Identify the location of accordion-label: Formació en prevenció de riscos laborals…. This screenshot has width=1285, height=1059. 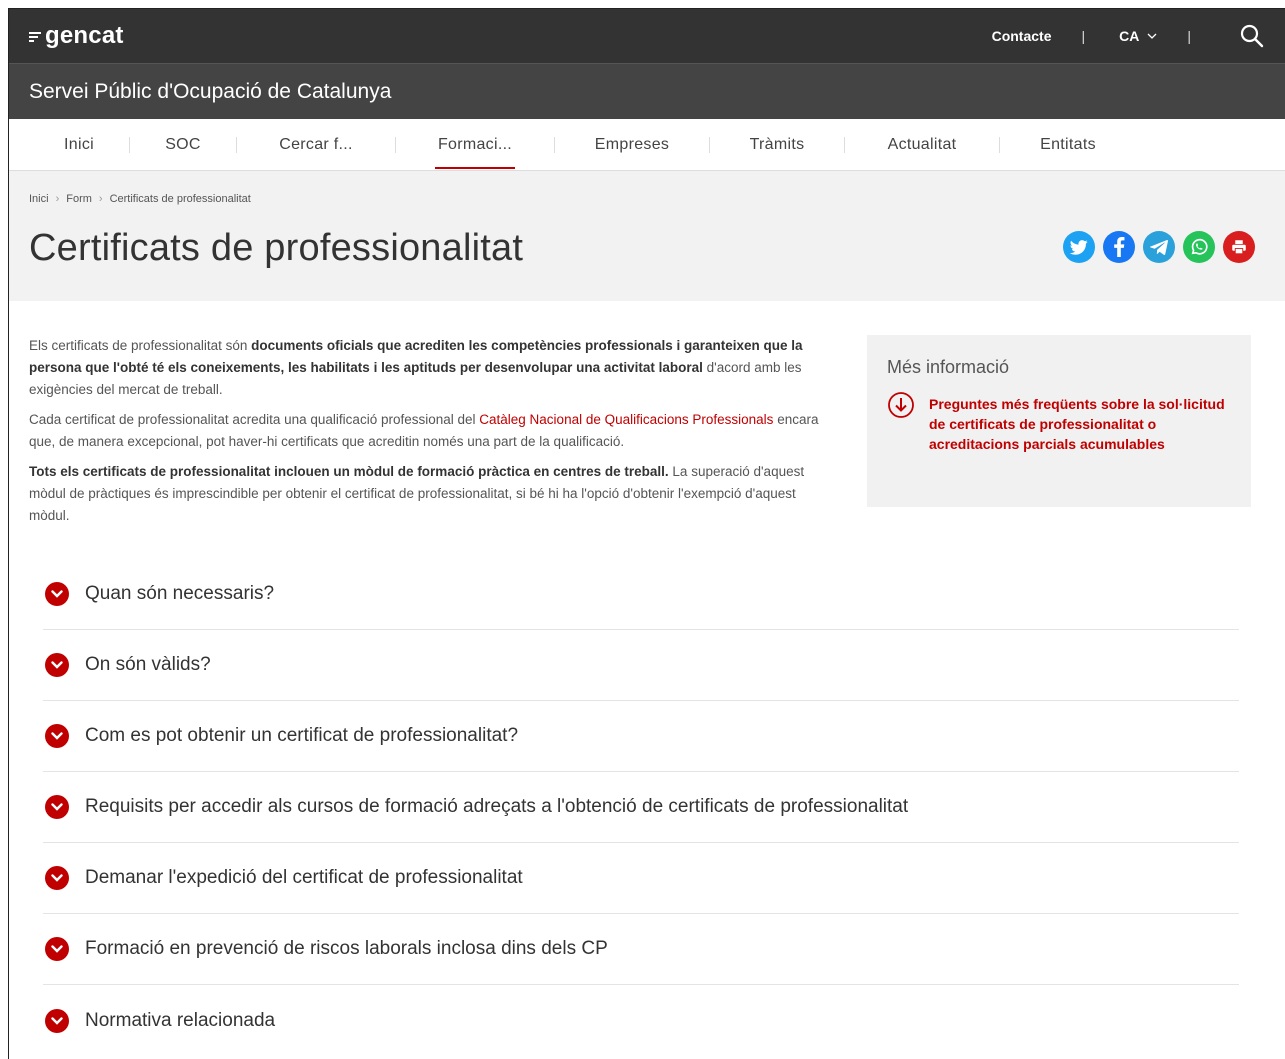
(346, 948).